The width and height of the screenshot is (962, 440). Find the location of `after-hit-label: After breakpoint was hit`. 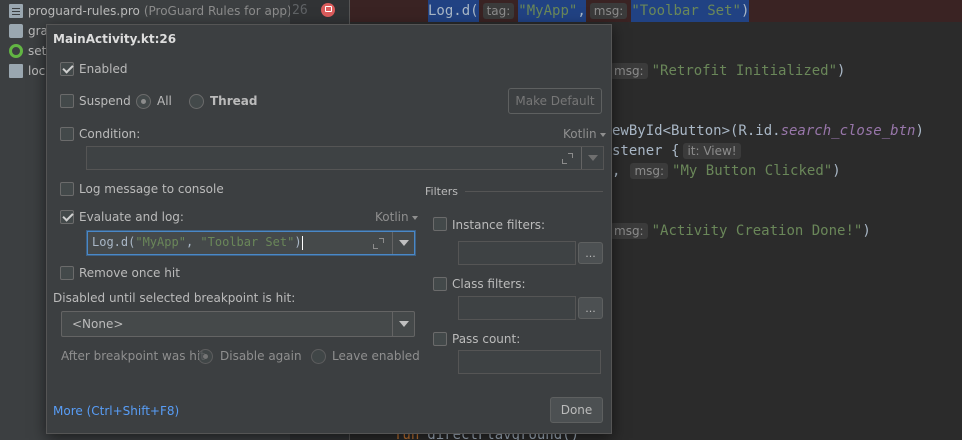

after-hit-label: After breakpoint was hit is located at coordinates (133, 356).